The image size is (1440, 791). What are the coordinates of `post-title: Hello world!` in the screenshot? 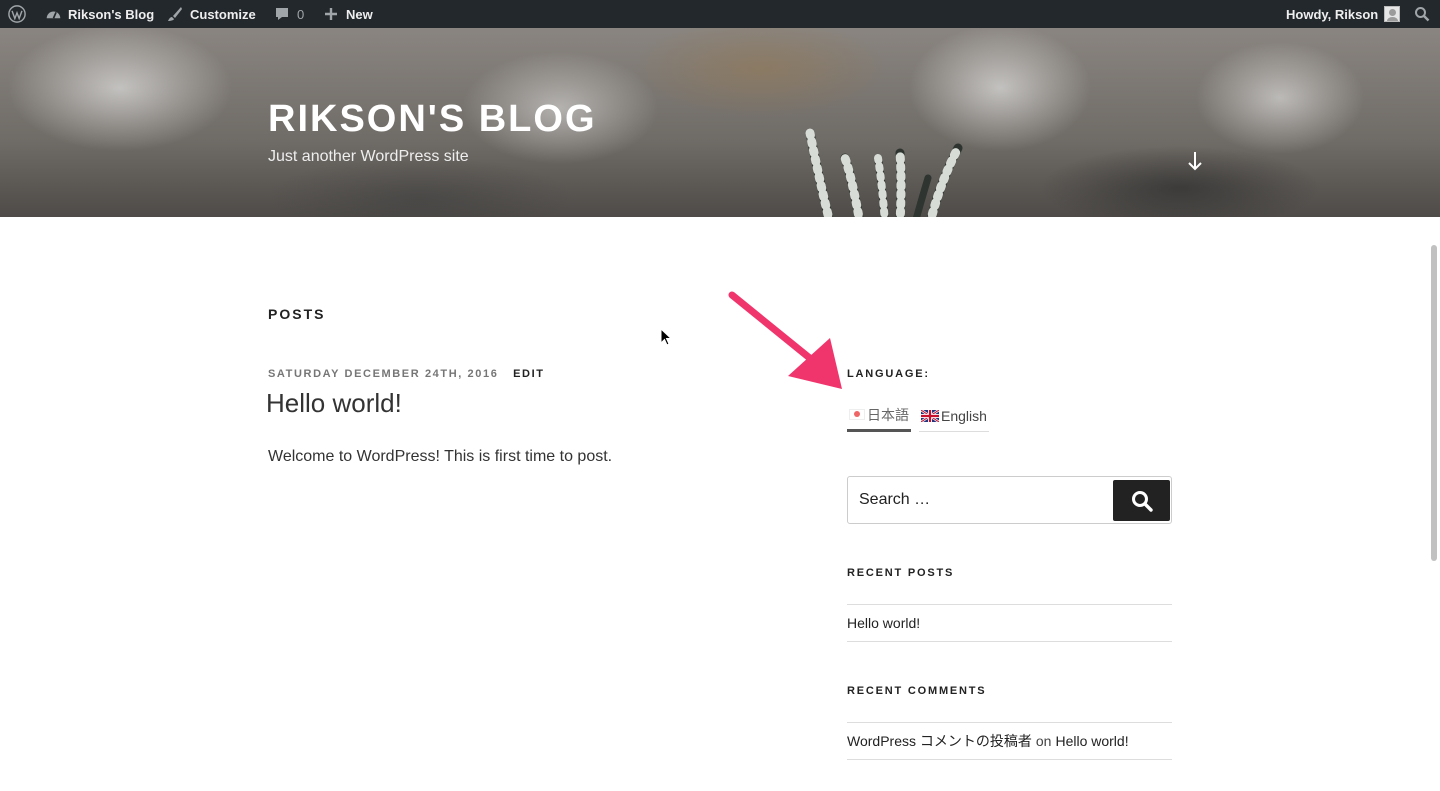 It's located at (334, 403).